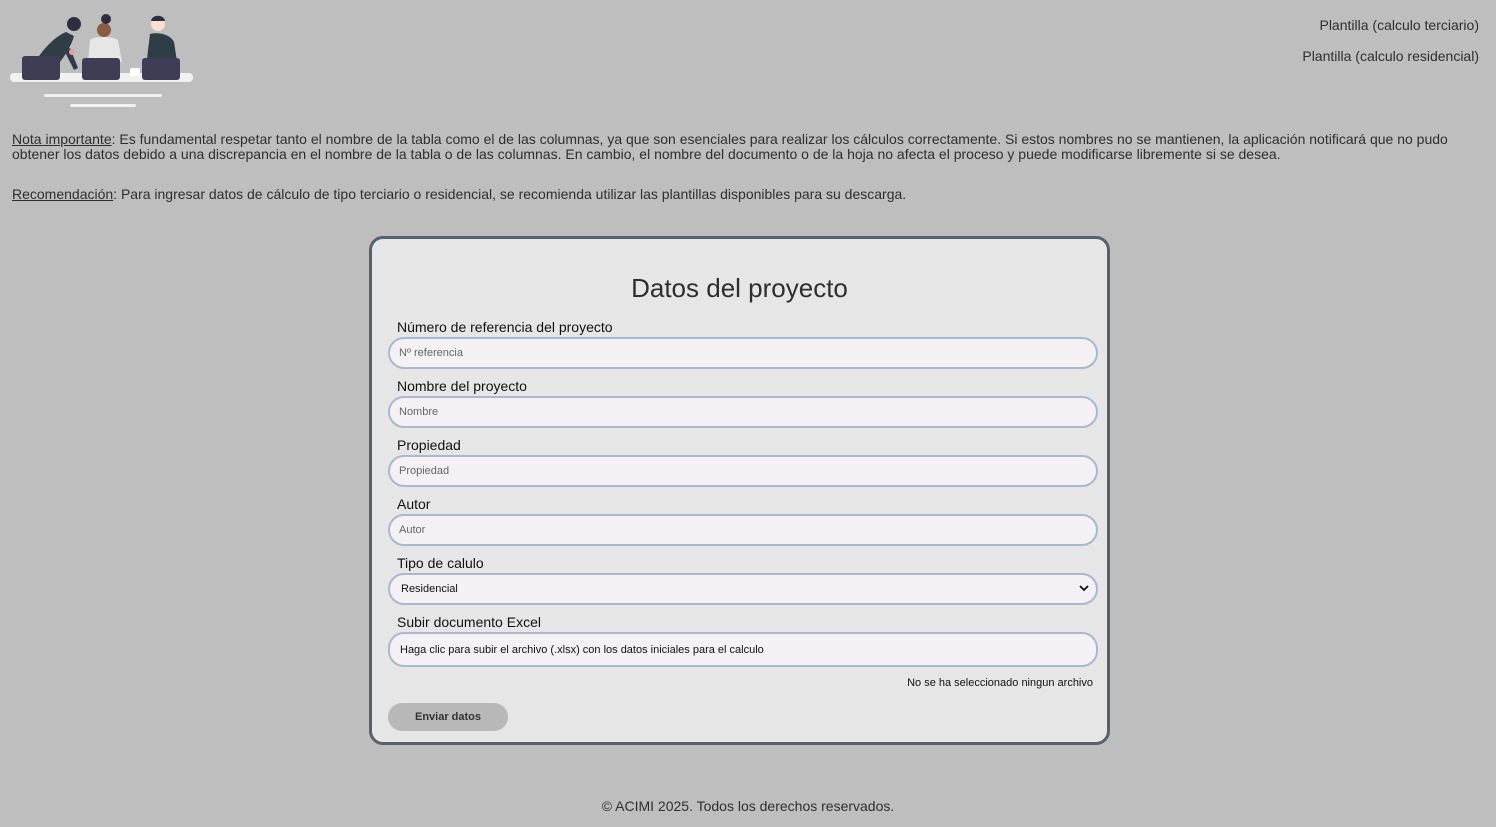 The image size is (1496, 827). Describe the element at coordinates (743, 353) in the screenshot. I see `reference-input` at that location.